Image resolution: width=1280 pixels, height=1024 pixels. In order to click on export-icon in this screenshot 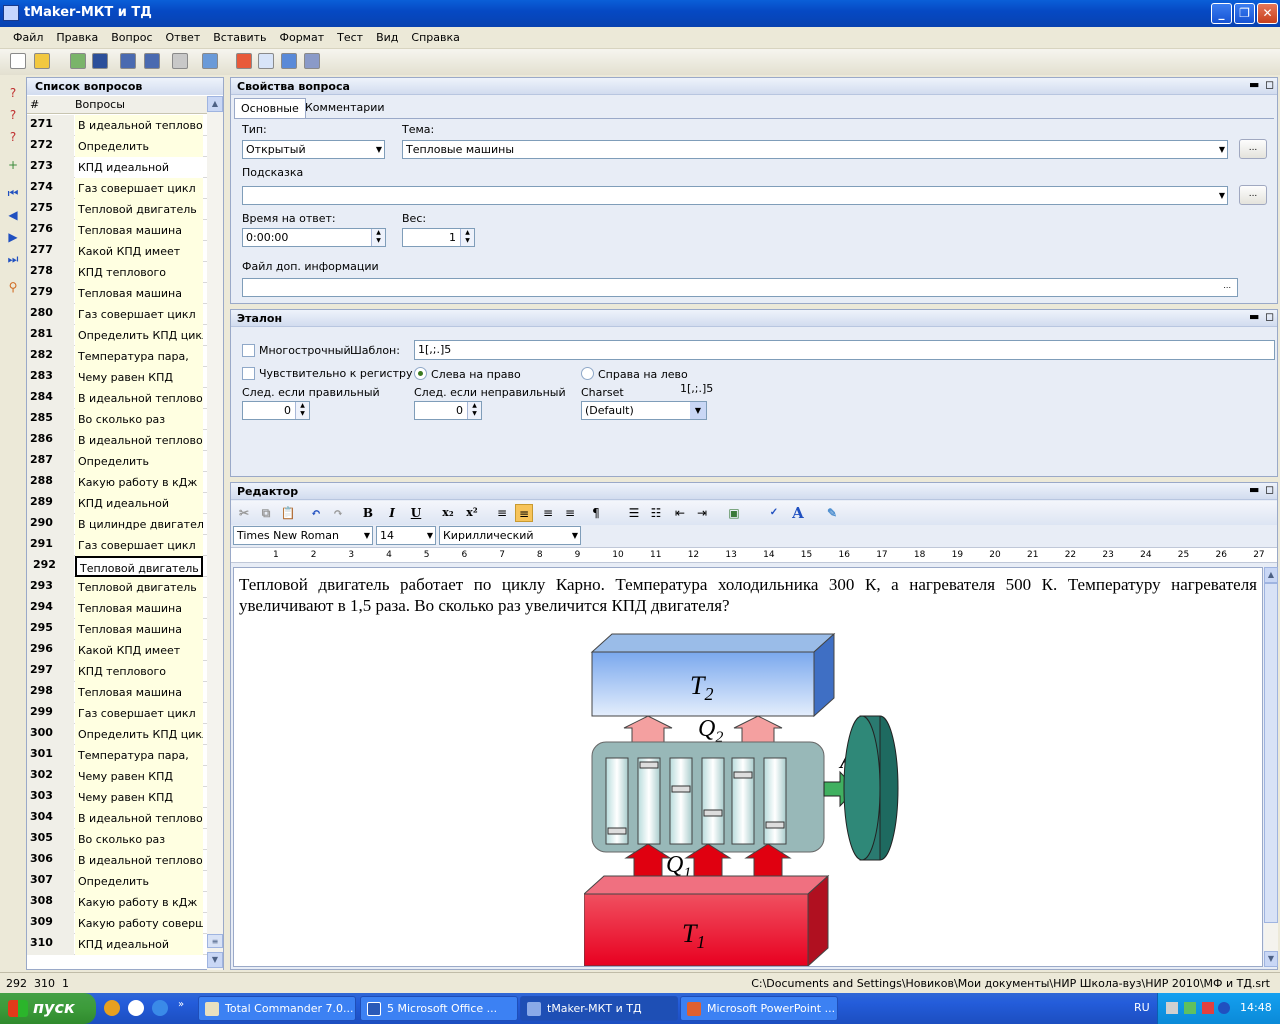, I will do `click(78, 61)`.